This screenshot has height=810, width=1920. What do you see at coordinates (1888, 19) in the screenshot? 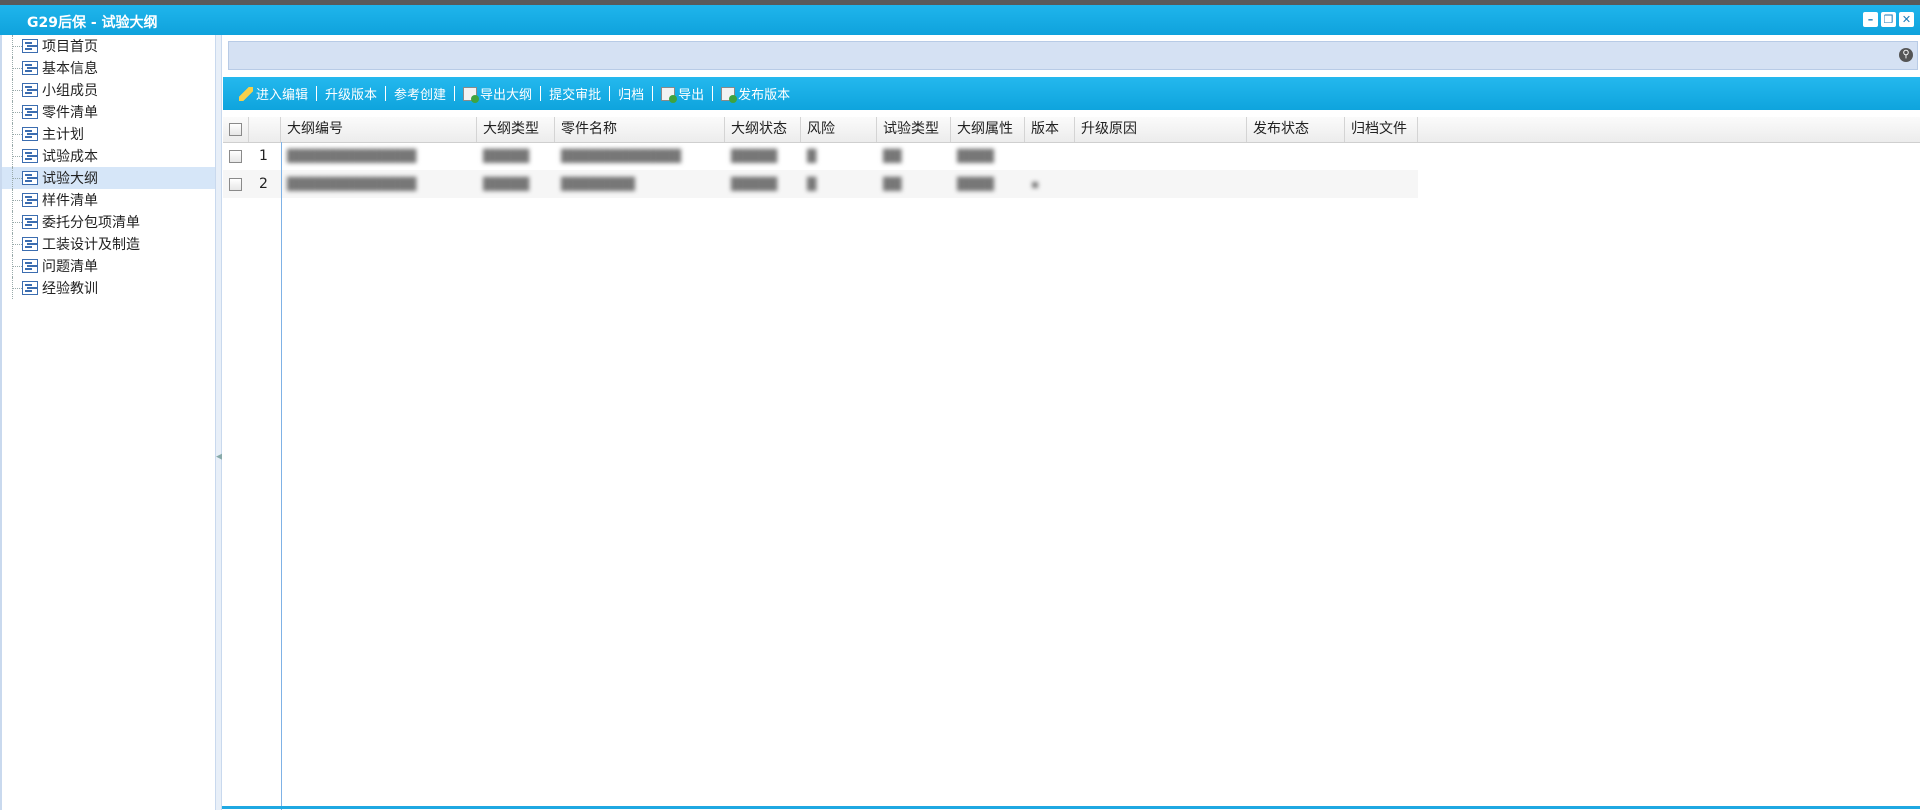
I see `restore-icon: ❐` at bounding box center [1888, 19].